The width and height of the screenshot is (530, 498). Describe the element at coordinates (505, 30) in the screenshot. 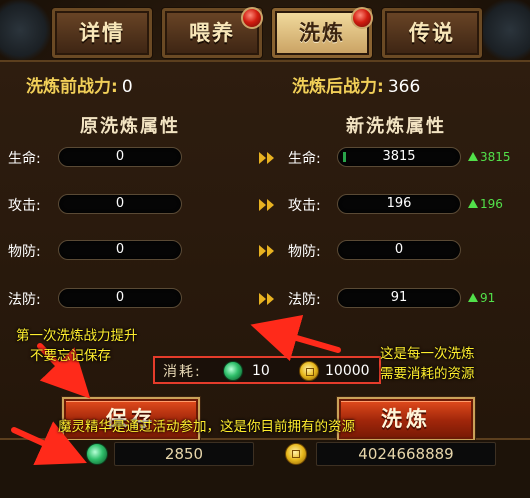

I see `dragon-decoration-right` at that location.